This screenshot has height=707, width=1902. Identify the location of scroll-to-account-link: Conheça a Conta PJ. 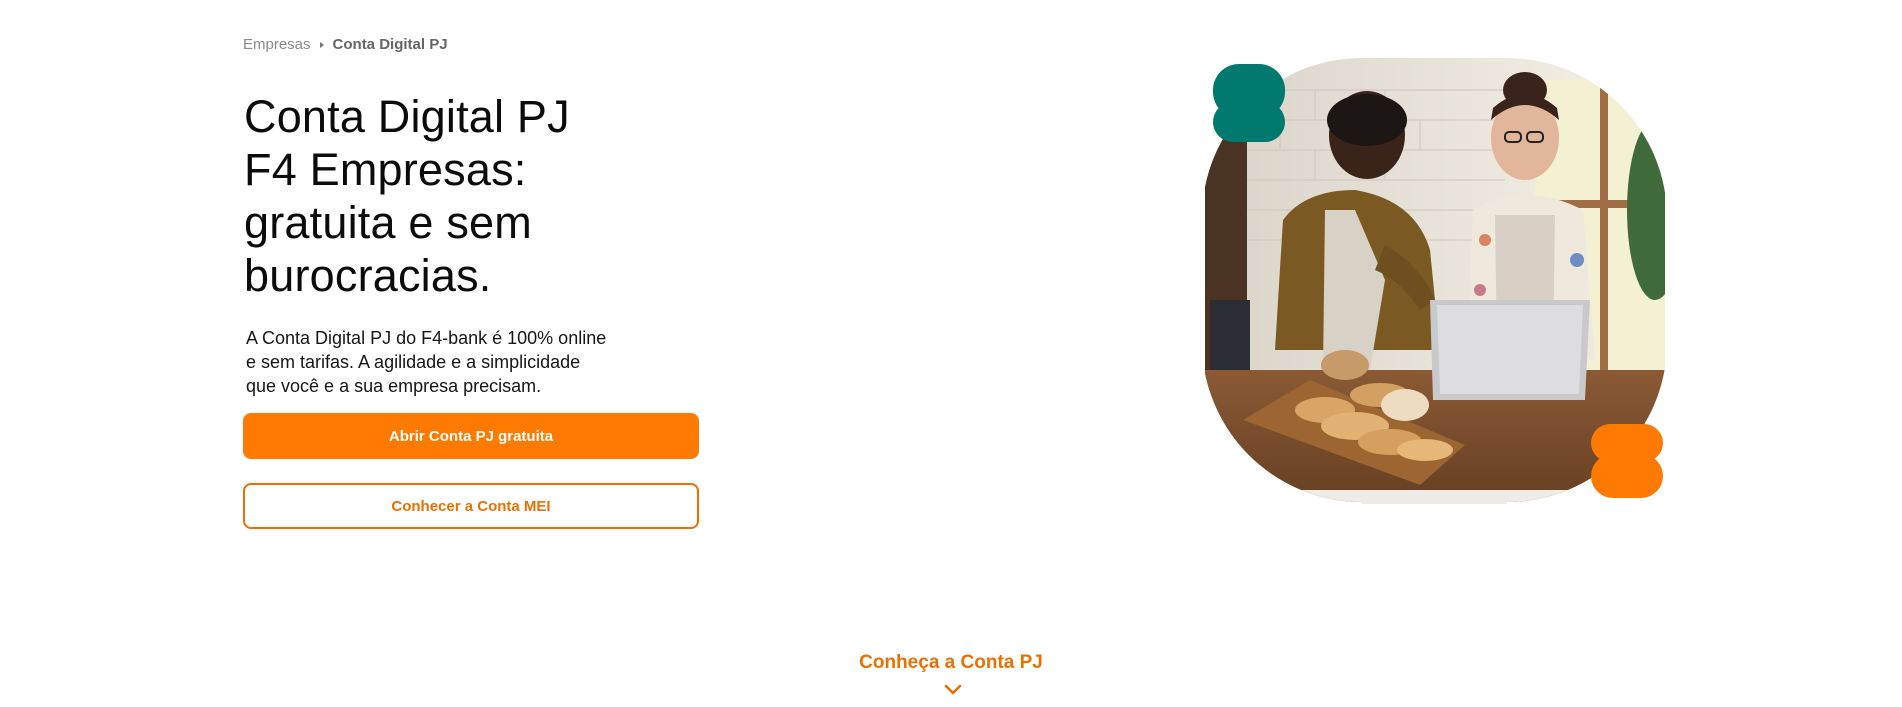
(951, 663).